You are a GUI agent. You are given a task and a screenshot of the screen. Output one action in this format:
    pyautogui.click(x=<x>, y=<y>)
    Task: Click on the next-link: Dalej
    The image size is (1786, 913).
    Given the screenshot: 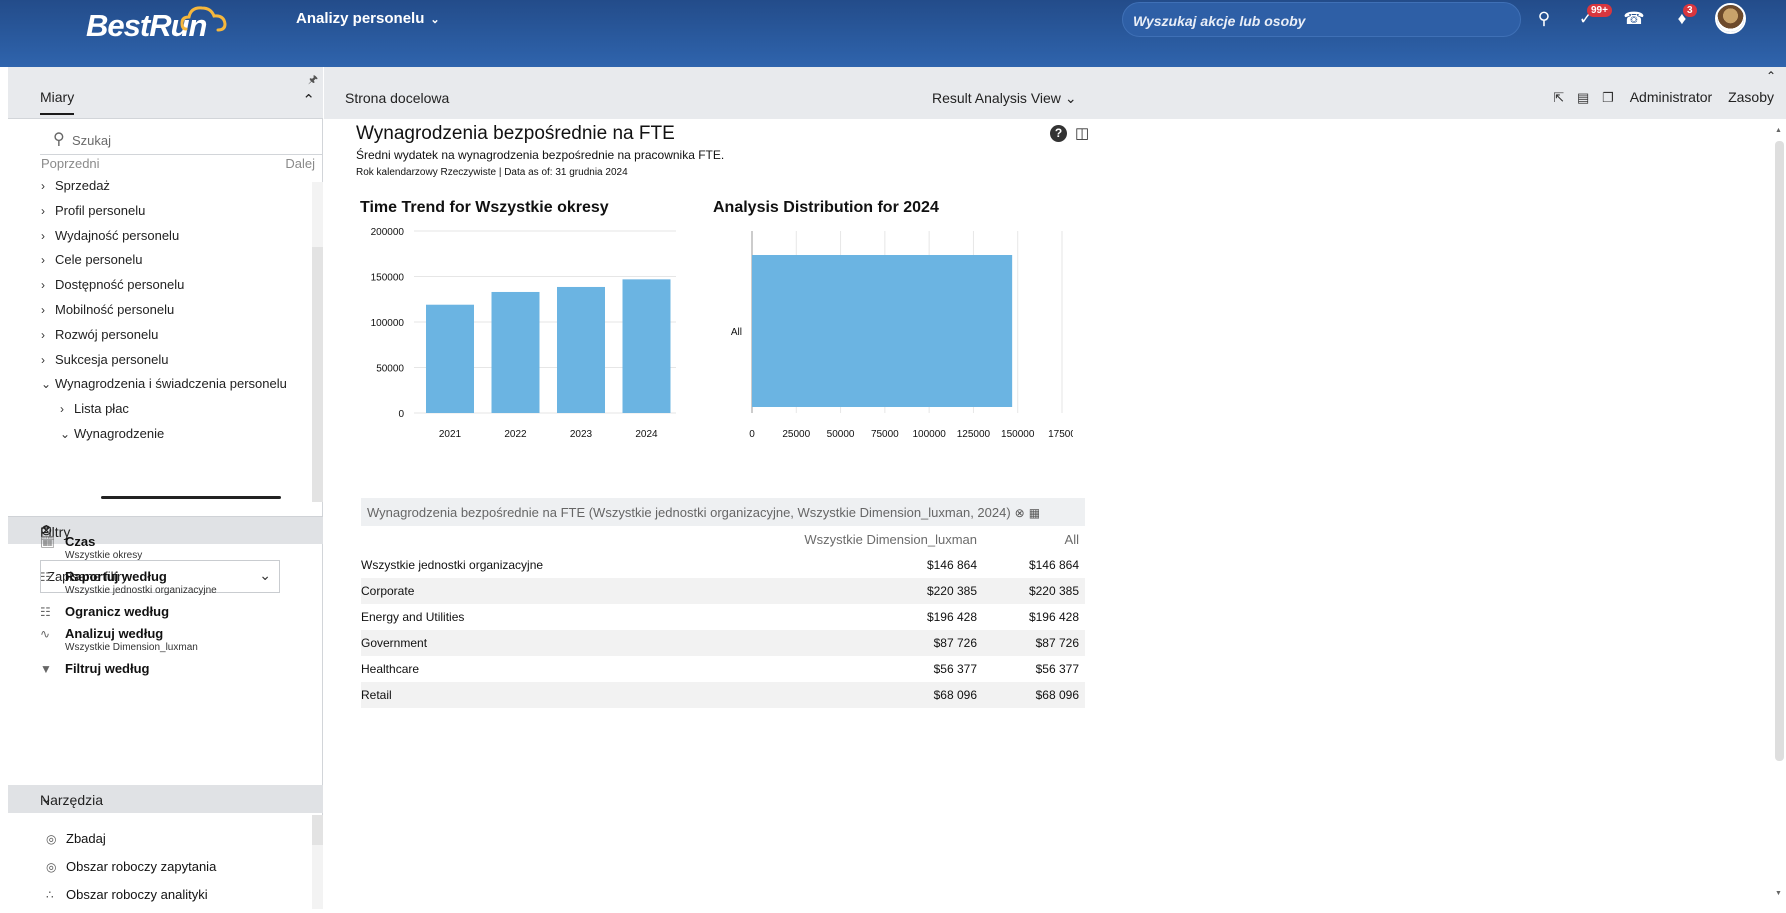 What is the action you would take?
    pyautogui.click(x=300, y=163)
    